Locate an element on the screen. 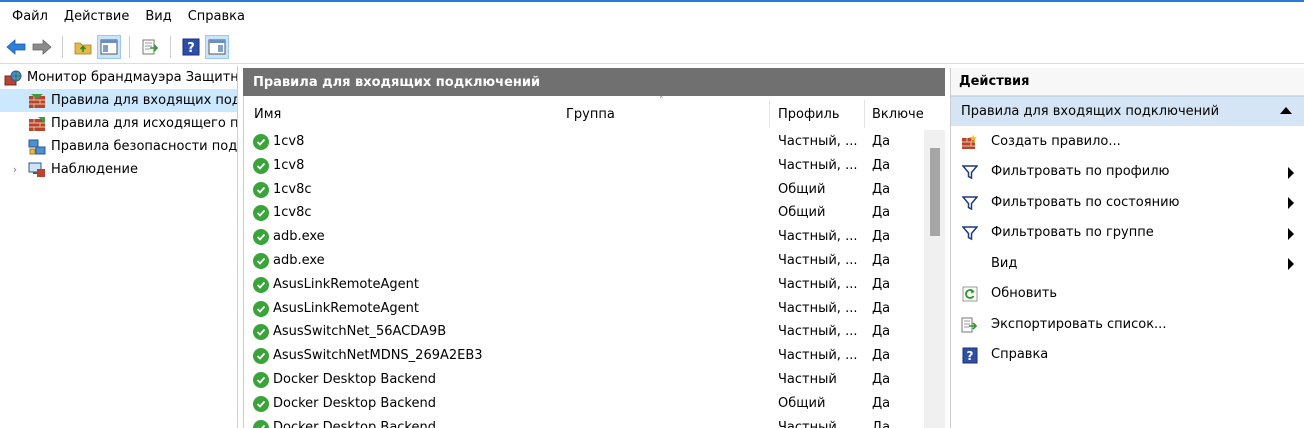 The image size is (1304, 428). menu-file: Файл is located at coordinates (30, 16).